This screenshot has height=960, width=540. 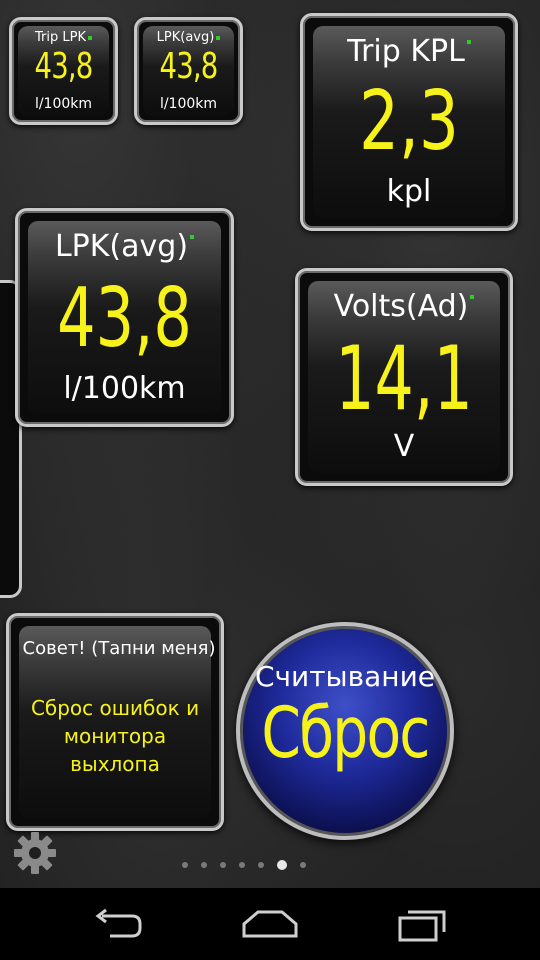 I want to click on gauge-label: Trip LPK, so click(x=63, y=37).